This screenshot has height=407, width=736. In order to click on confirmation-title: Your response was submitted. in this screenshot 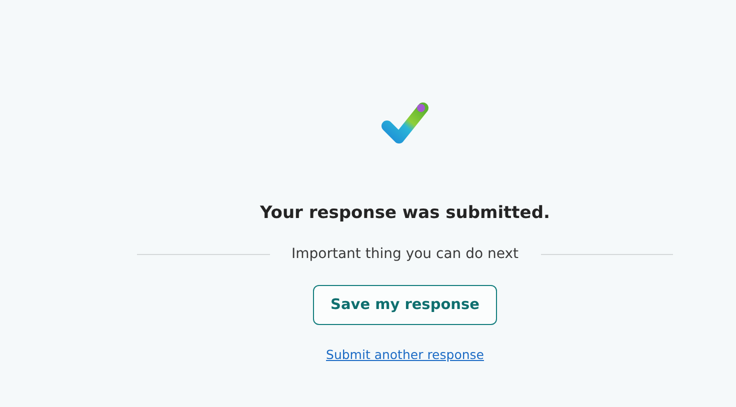, I will do `click(405, 213)`.